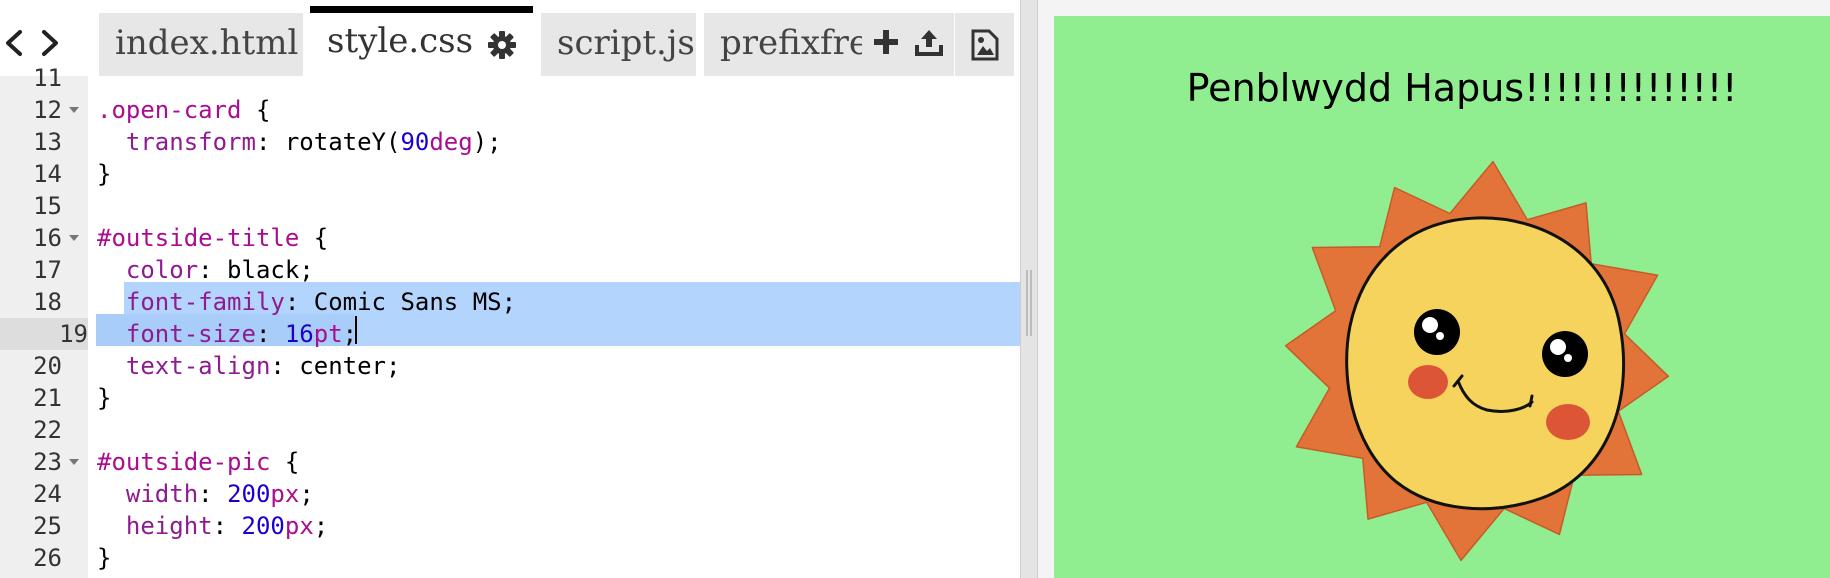 This screenshot has height=578, width=1830. Describe the element at coordinates (1437, 332) in the screenshot. I see `left-eye` at that location.